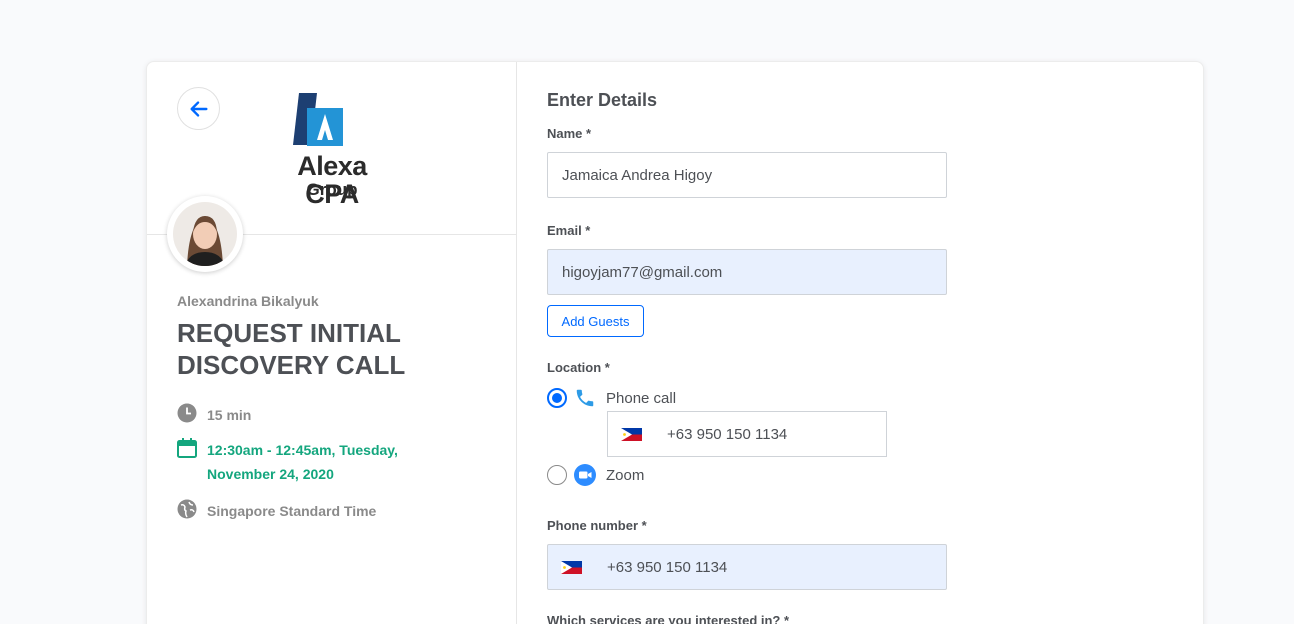  What do you see at coordinates (569, 230) in the screenshot?
I see `email-label: Email *` at bounding box center [569, 230].